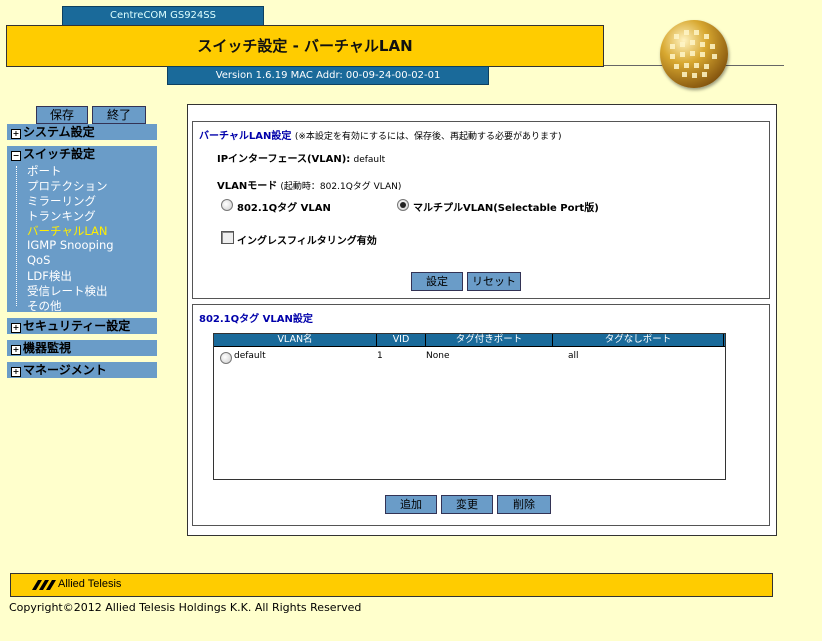 The width and height of the screenshot is (822, 641). I want to click on cell-tagged: None, so click(438, 356).